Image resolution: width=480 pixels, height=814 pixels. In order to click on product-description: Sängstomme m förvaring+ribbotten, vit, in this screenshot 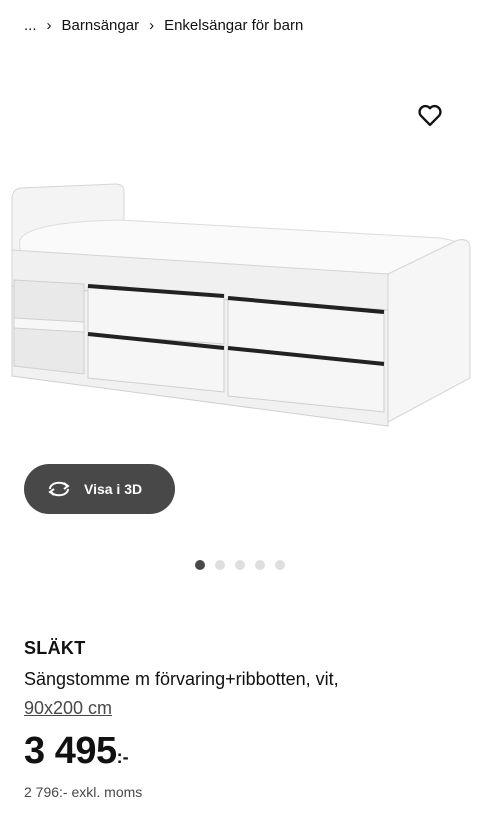, I will do `click(181, 679)`.